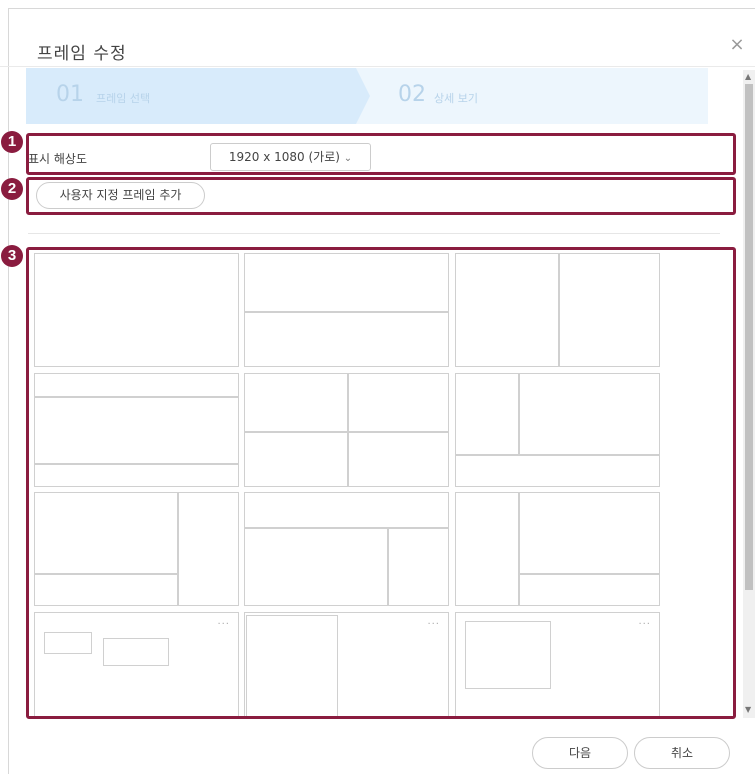  I want to click on cancel-button: 취소, so click(682, 753).